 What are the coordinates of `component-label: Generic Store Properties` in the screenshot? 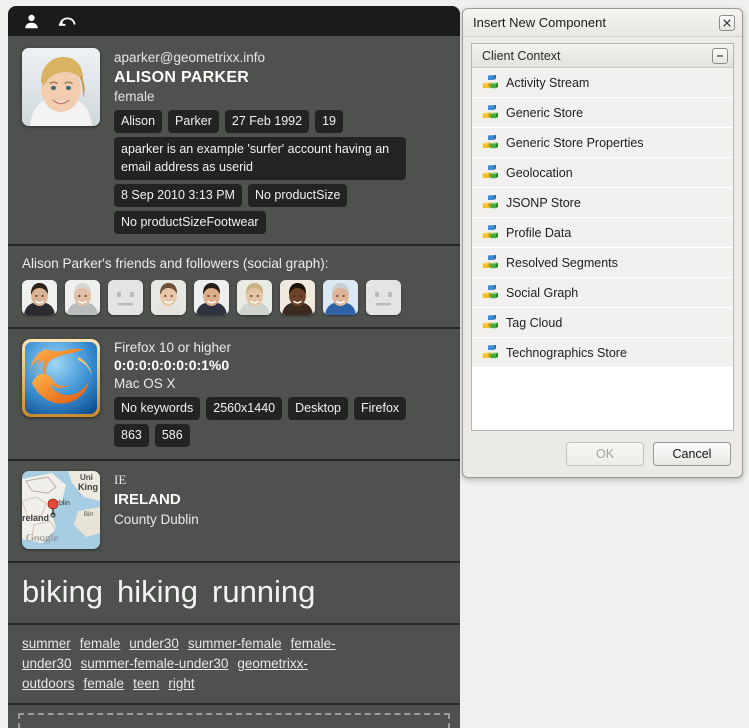 It's located at (575, 142).